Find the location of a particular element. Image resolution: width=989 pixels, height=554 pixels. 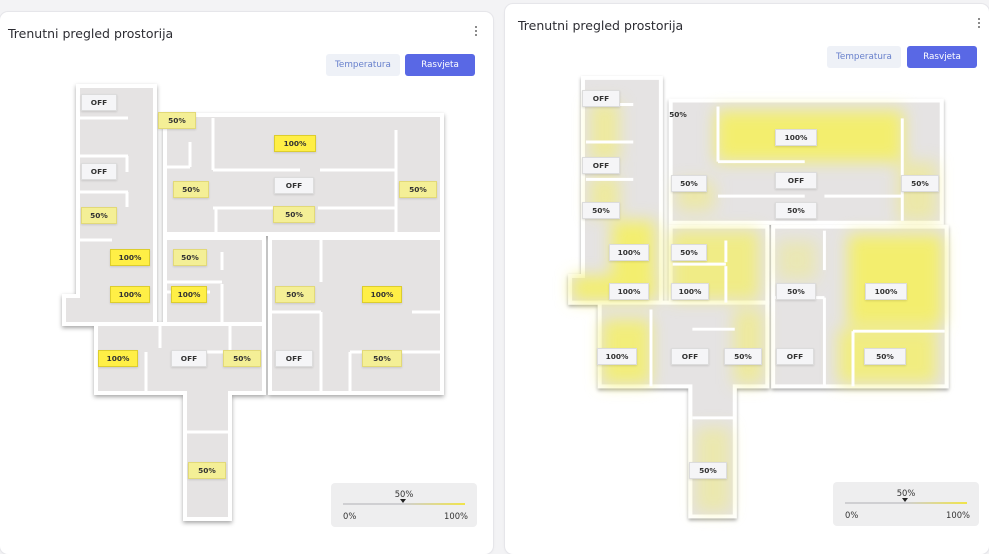

block-right is located at coordinates (356, 315).